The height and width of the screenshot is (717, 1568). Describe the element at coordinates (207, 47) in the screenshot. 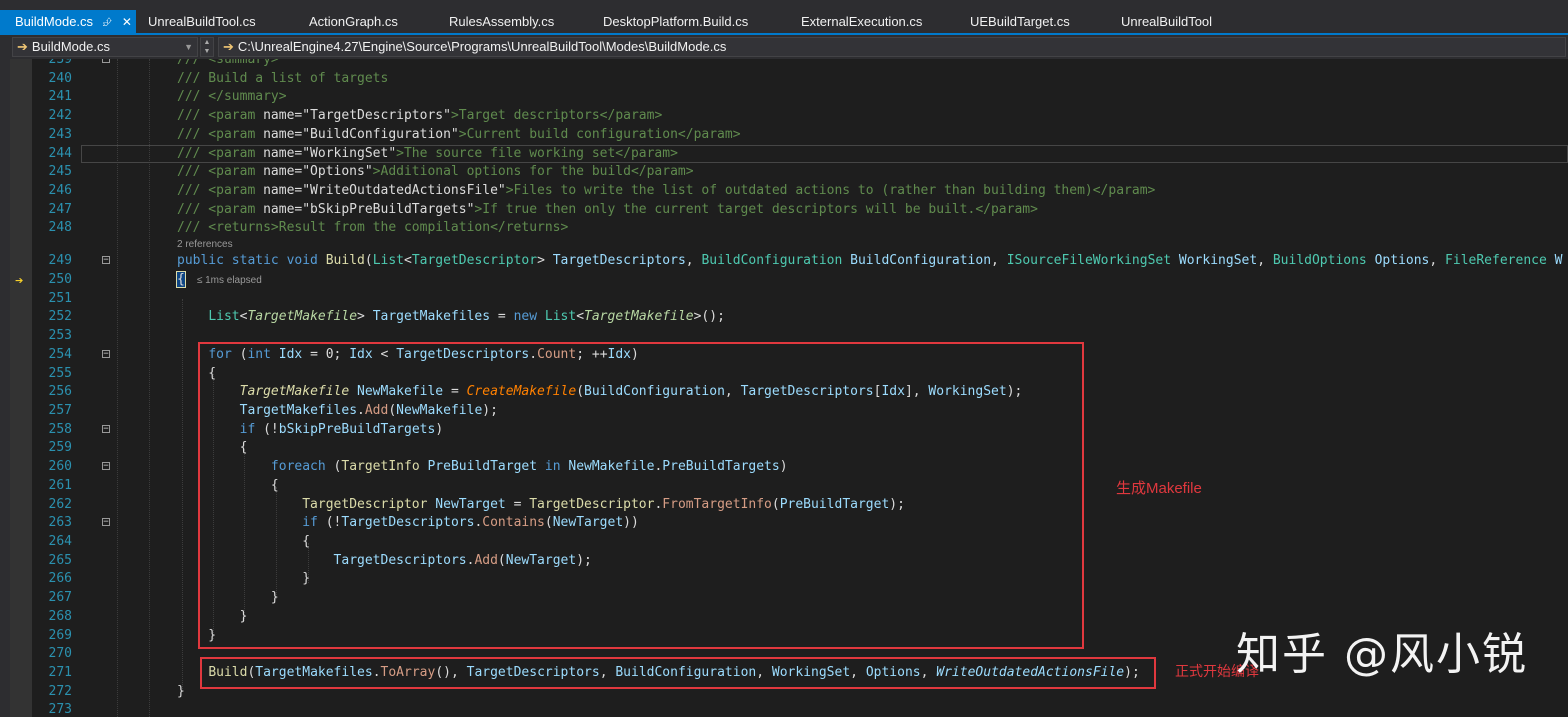

I see `combo-spinner: ▲ ▼` at that location.